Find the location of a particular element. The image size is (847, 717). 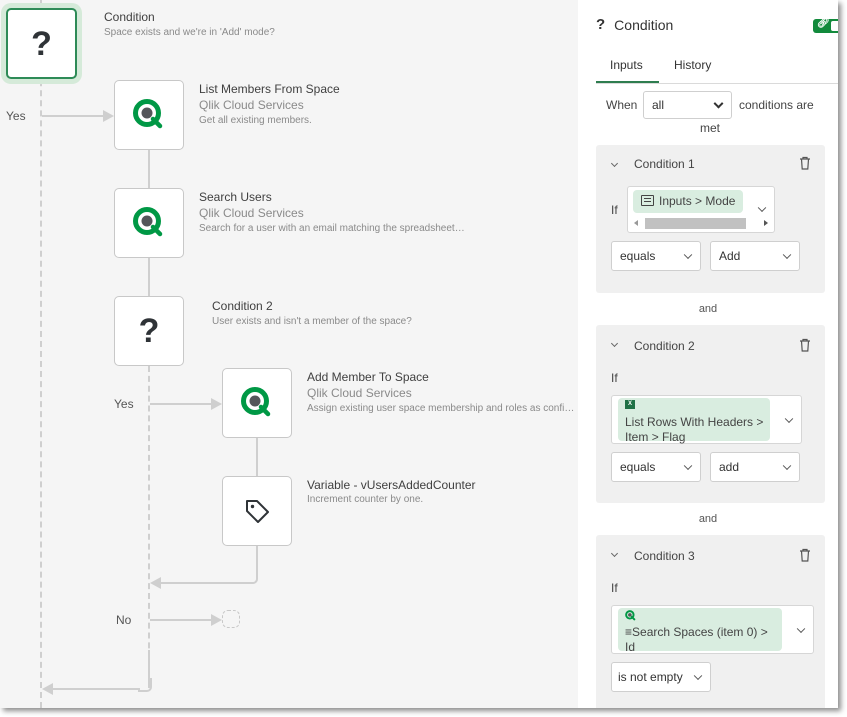

connector-search-cond2 is located at coordinates (149, 277).